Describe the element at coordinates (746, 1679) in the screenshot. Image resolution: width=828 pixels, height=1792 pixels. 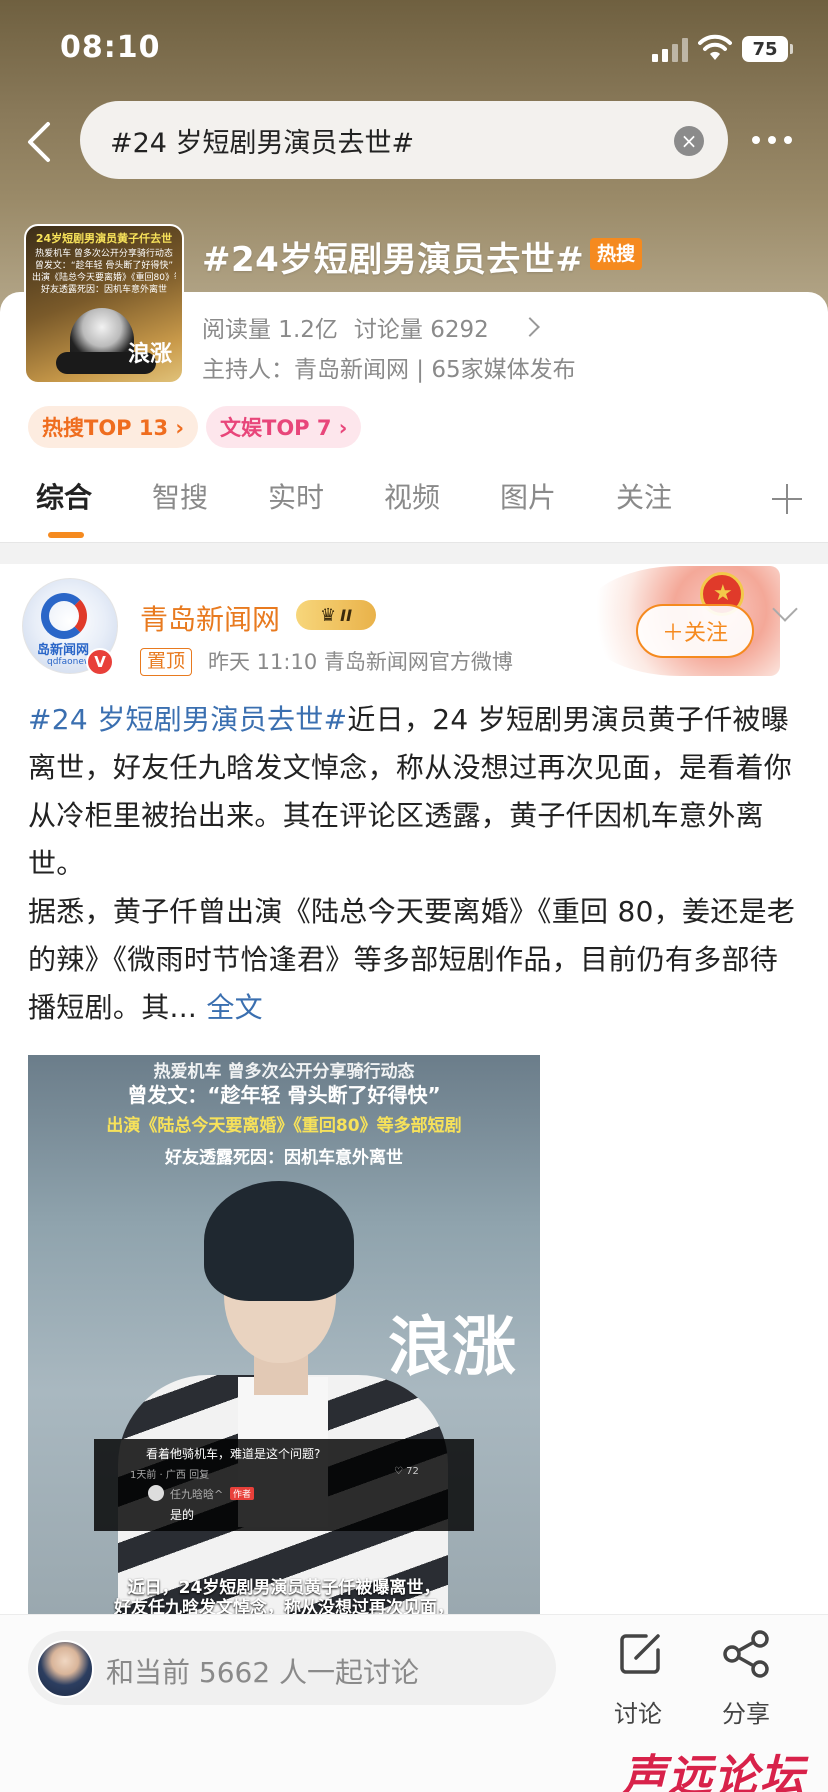
I see `share-button: 分享` at that location.